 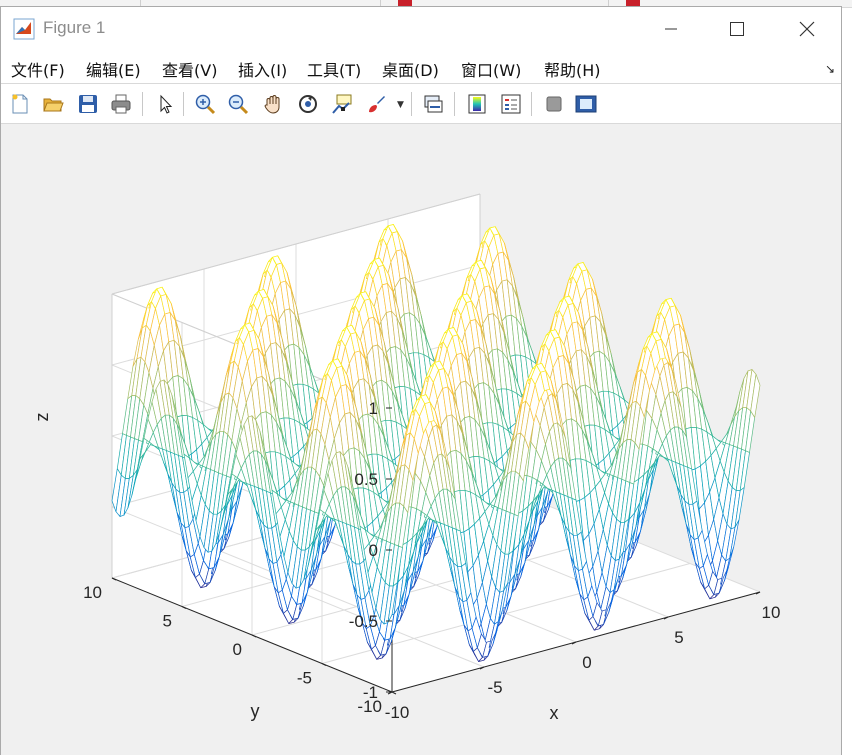 I want to click on save-button, so click(x=88, y=104).